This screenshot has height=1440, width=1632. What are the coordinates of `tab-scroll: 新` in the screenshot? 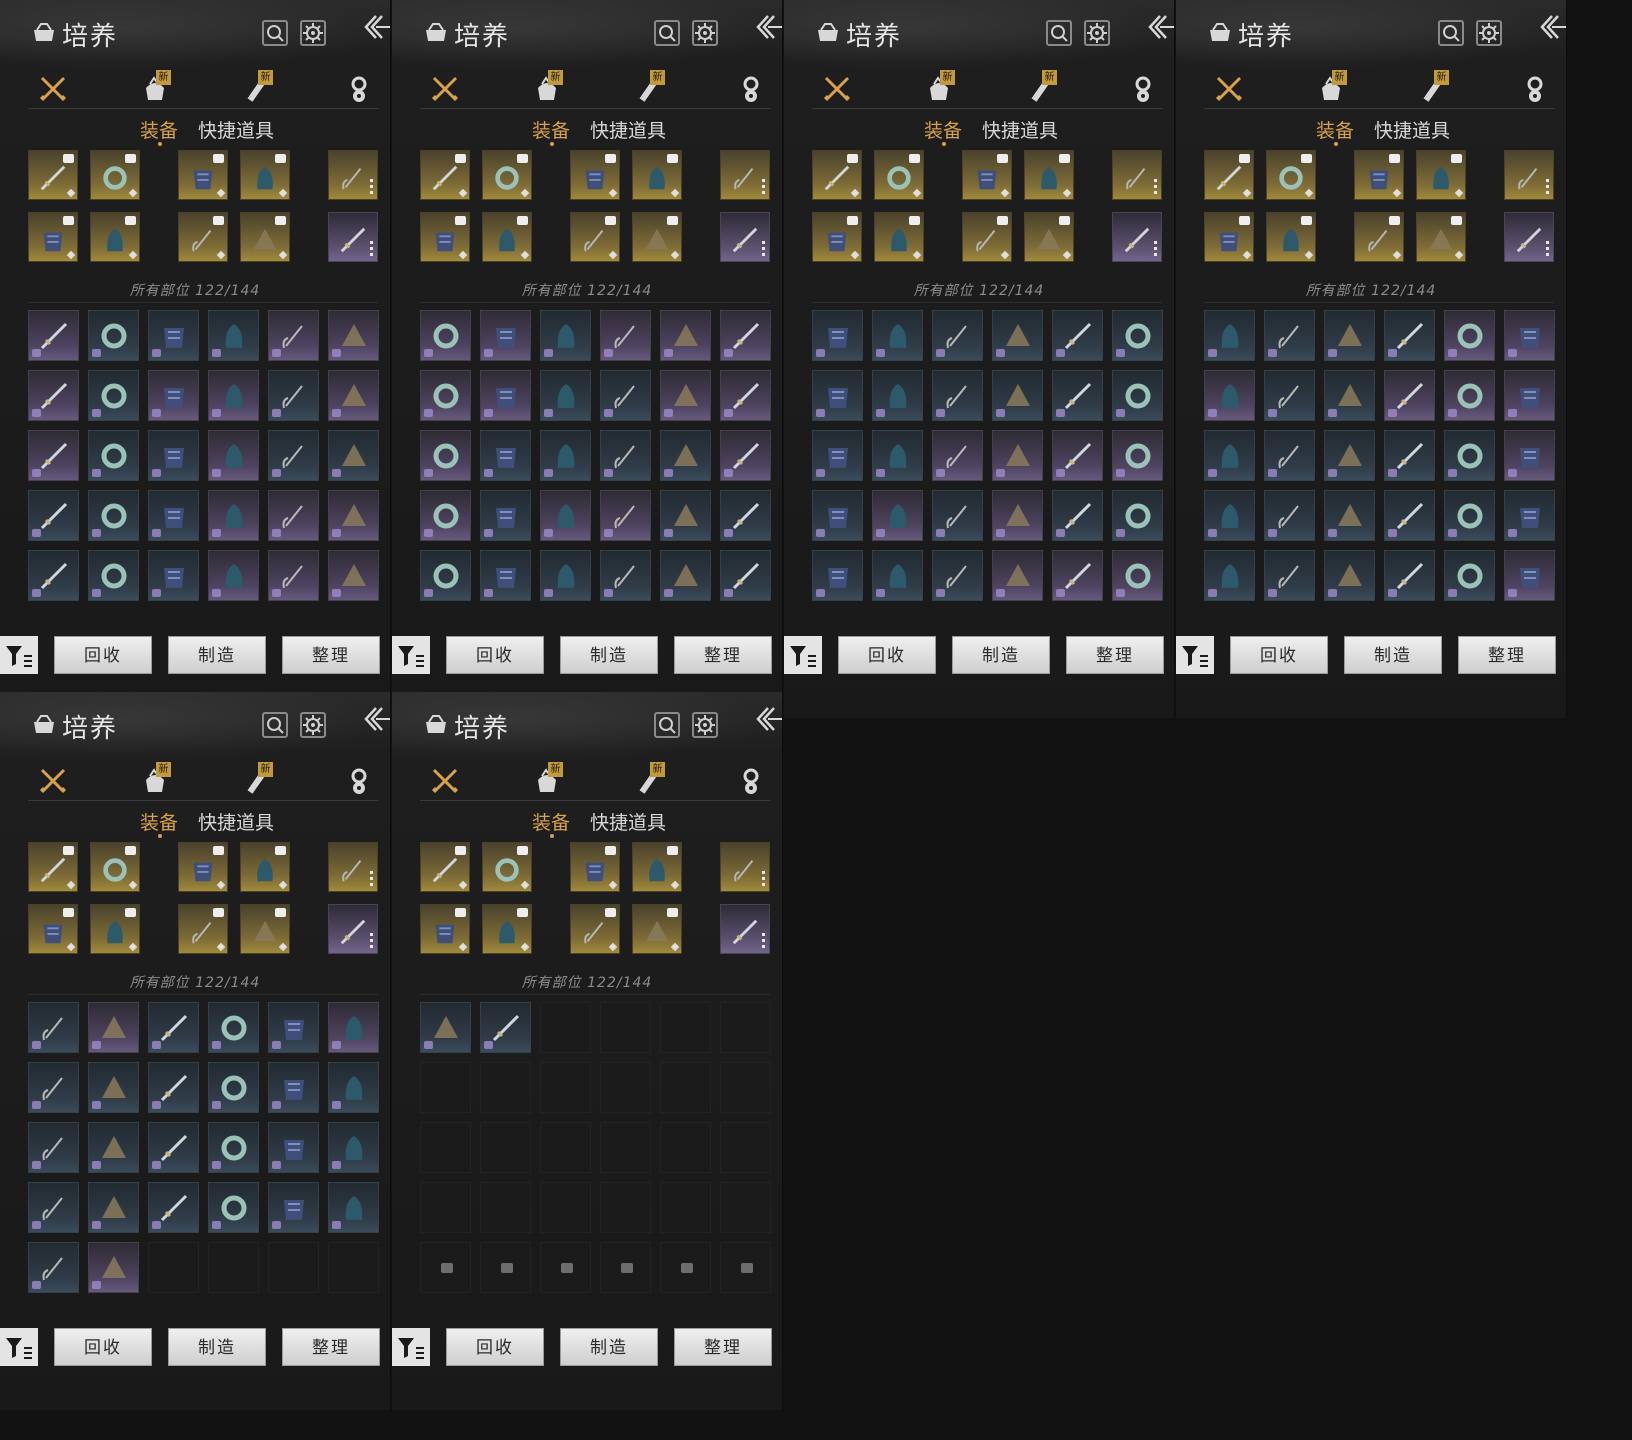 It's located at (649, 780).